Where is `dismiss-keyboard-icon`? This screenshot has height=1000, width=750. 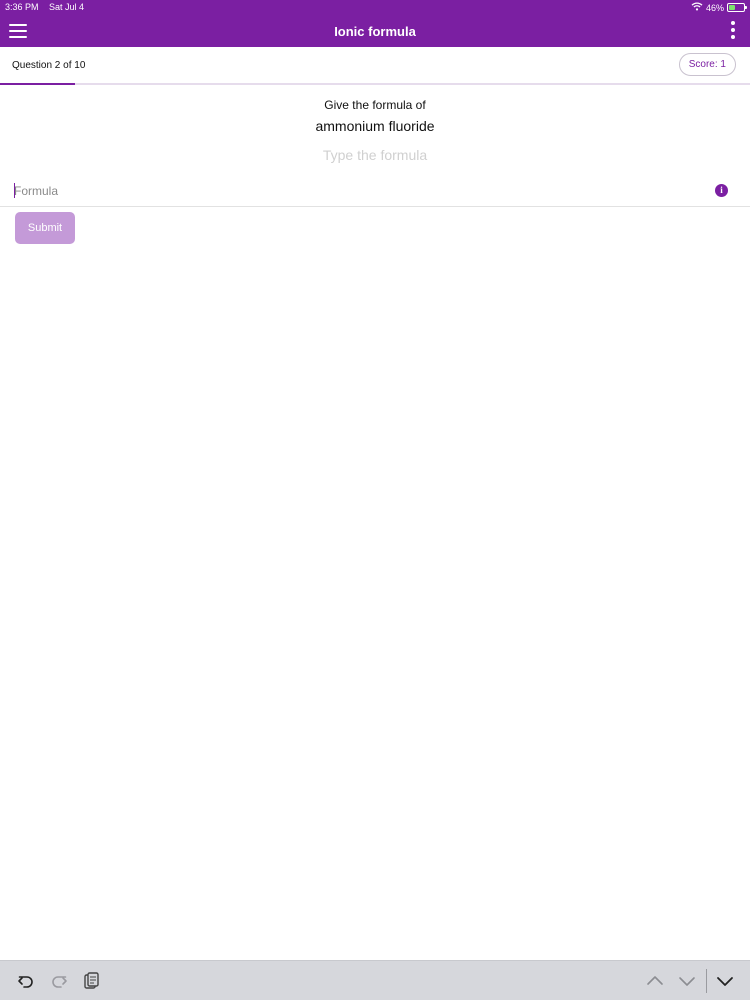
dismiss-keyboard-icon is located at coordinates (725, 981).